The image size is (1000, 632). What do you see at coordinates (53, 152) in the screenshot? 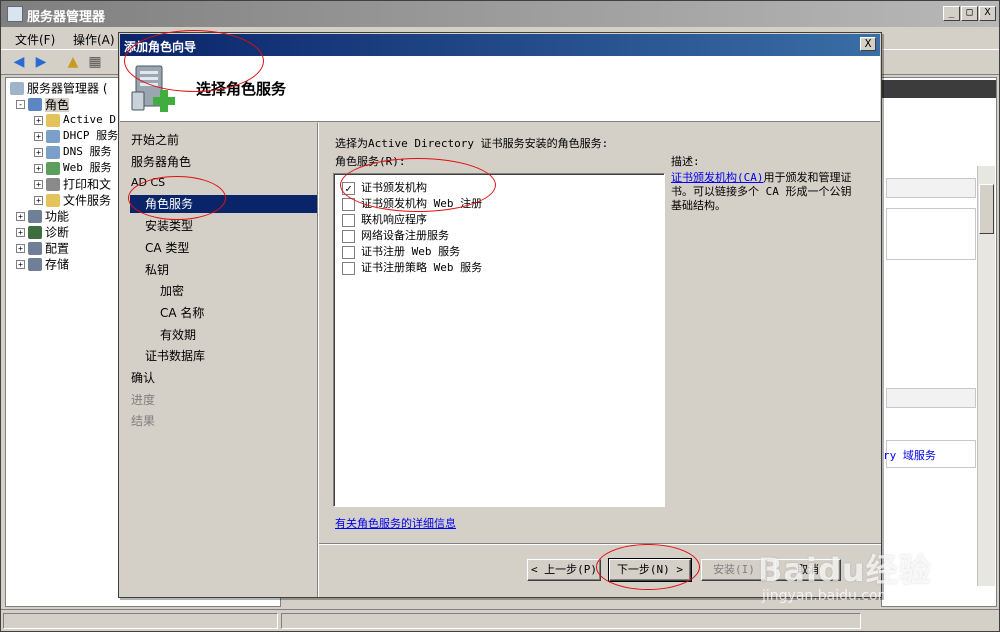
I see `dns-icon` at bounding box center [53, 152].